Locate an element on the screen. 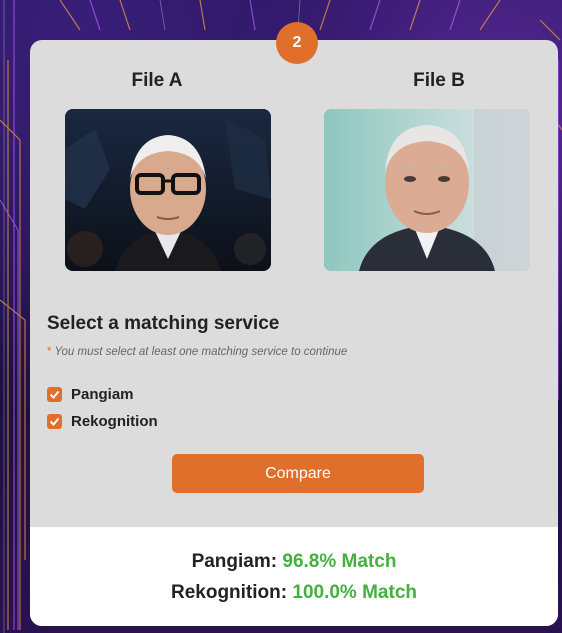 The image size is (562, 633). file-b-photo is located at coordinates (427, 190).